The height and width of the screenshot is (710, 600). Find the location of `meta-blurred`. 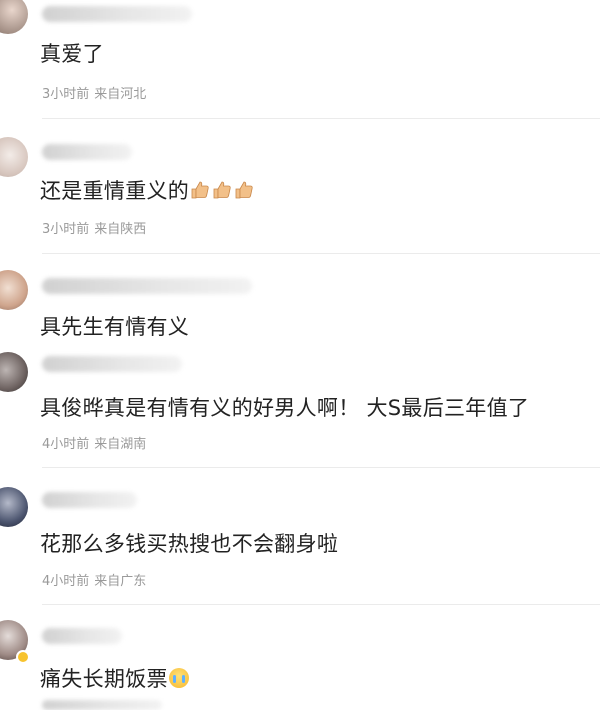

meta-blurred is located at coordinates (102, 705).